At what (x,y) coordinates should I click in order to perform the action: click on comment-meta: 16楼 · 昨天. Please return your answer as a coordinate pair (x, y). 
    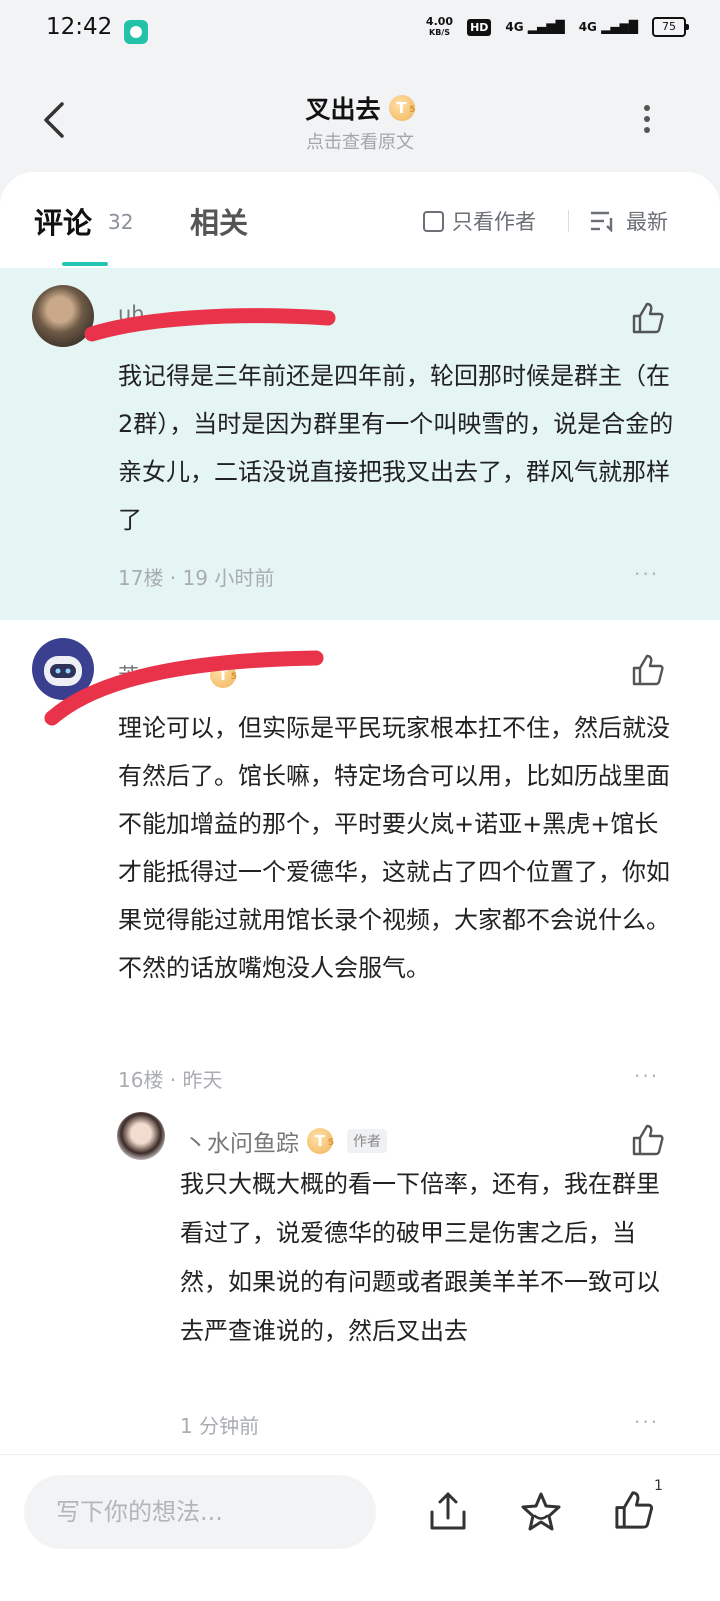
    Looking at the image, I should click on (170, 1080).